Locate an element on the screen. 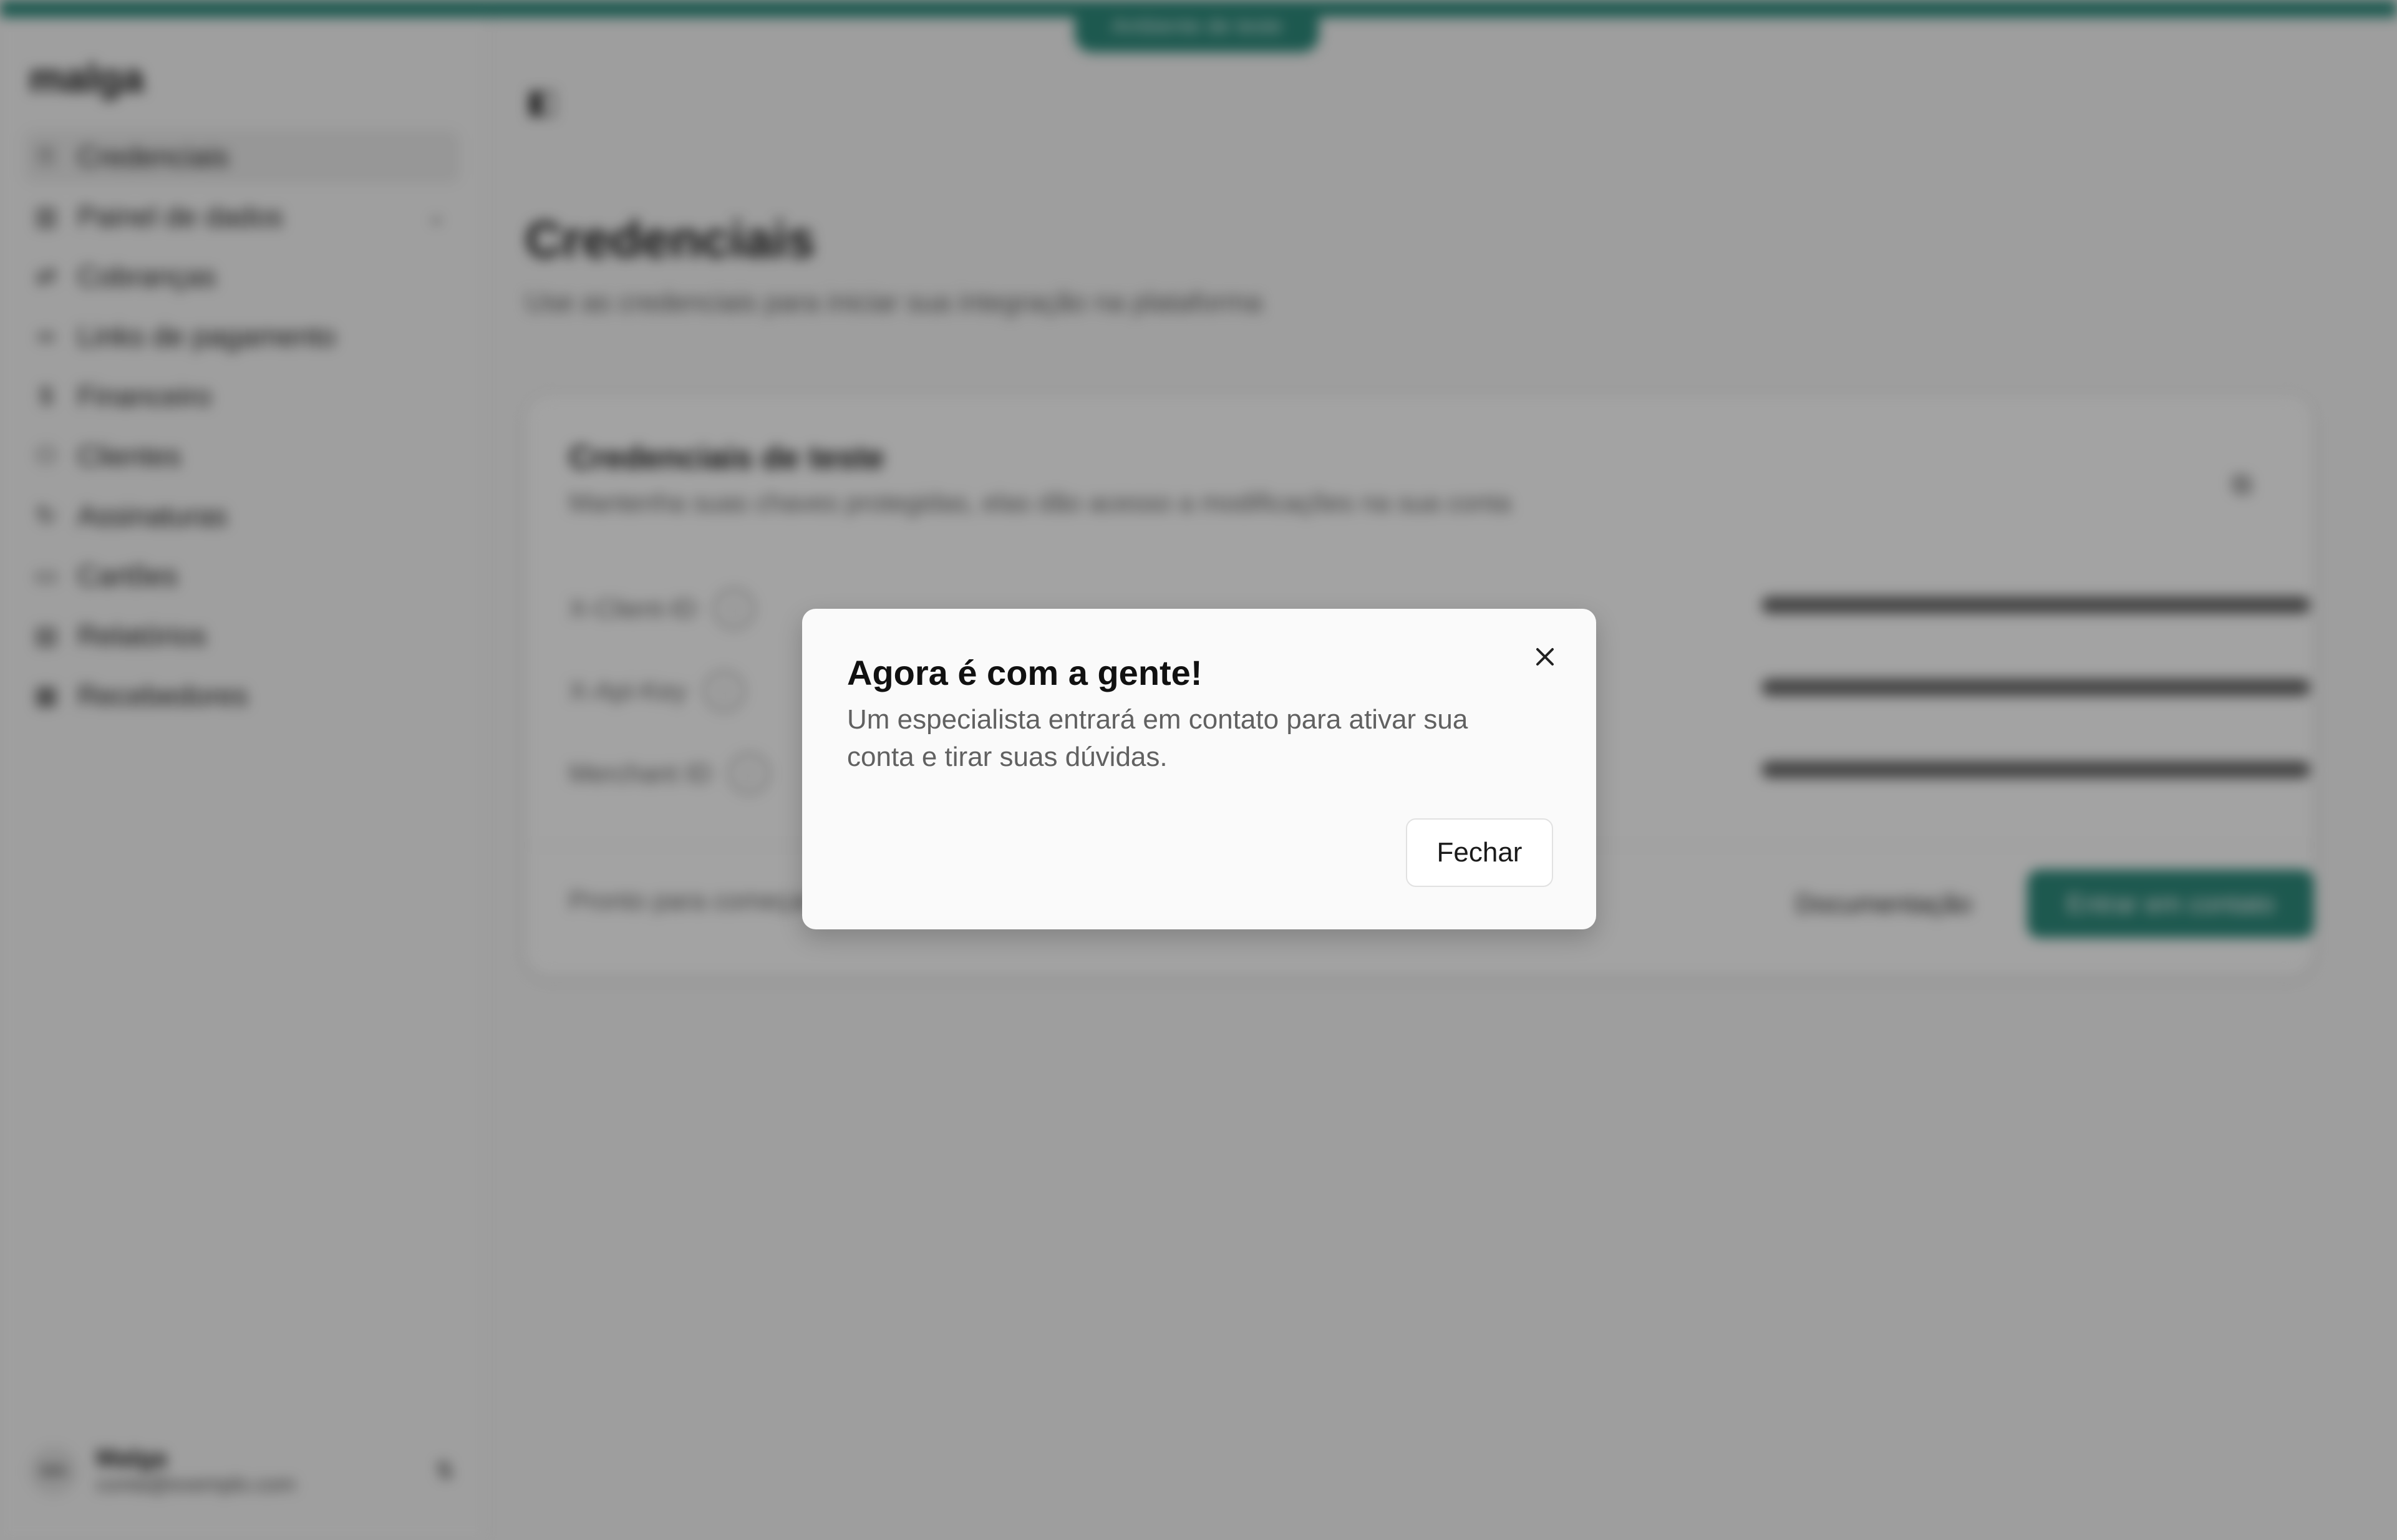 This screenshot has width=2397, height=1540. close-icon-svg is located at coordinates (1545, 657).